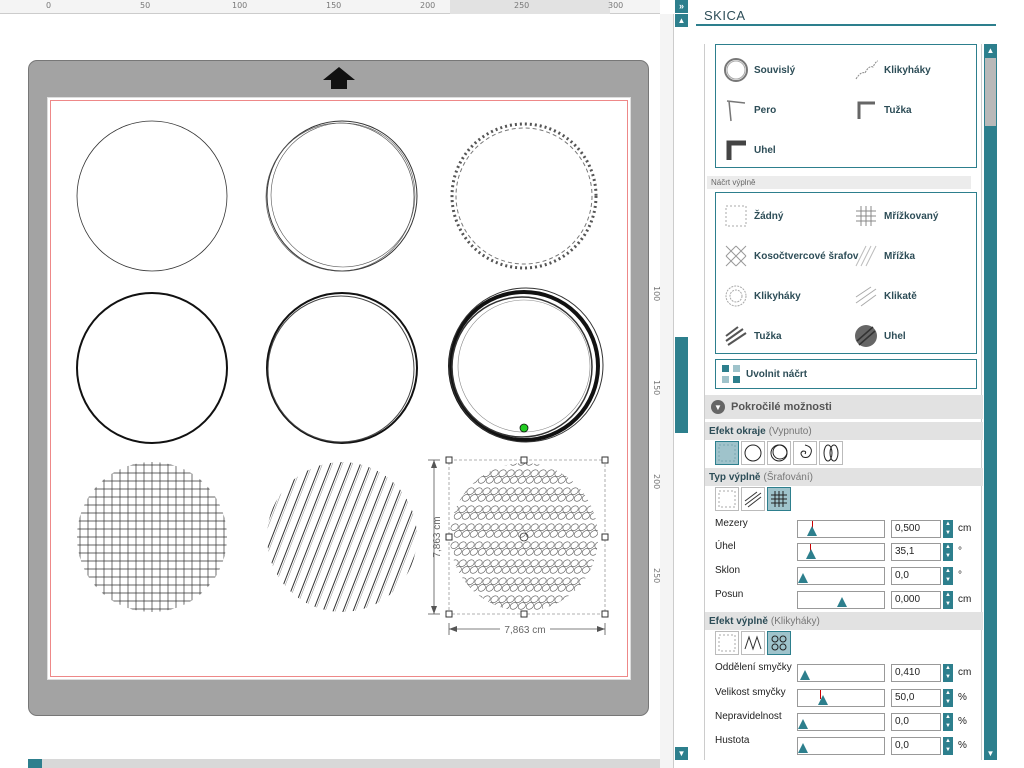 This screenshot has height=768, width=1024. I want to click on horizontal-scrollbar-thumb, so click(35, 763).